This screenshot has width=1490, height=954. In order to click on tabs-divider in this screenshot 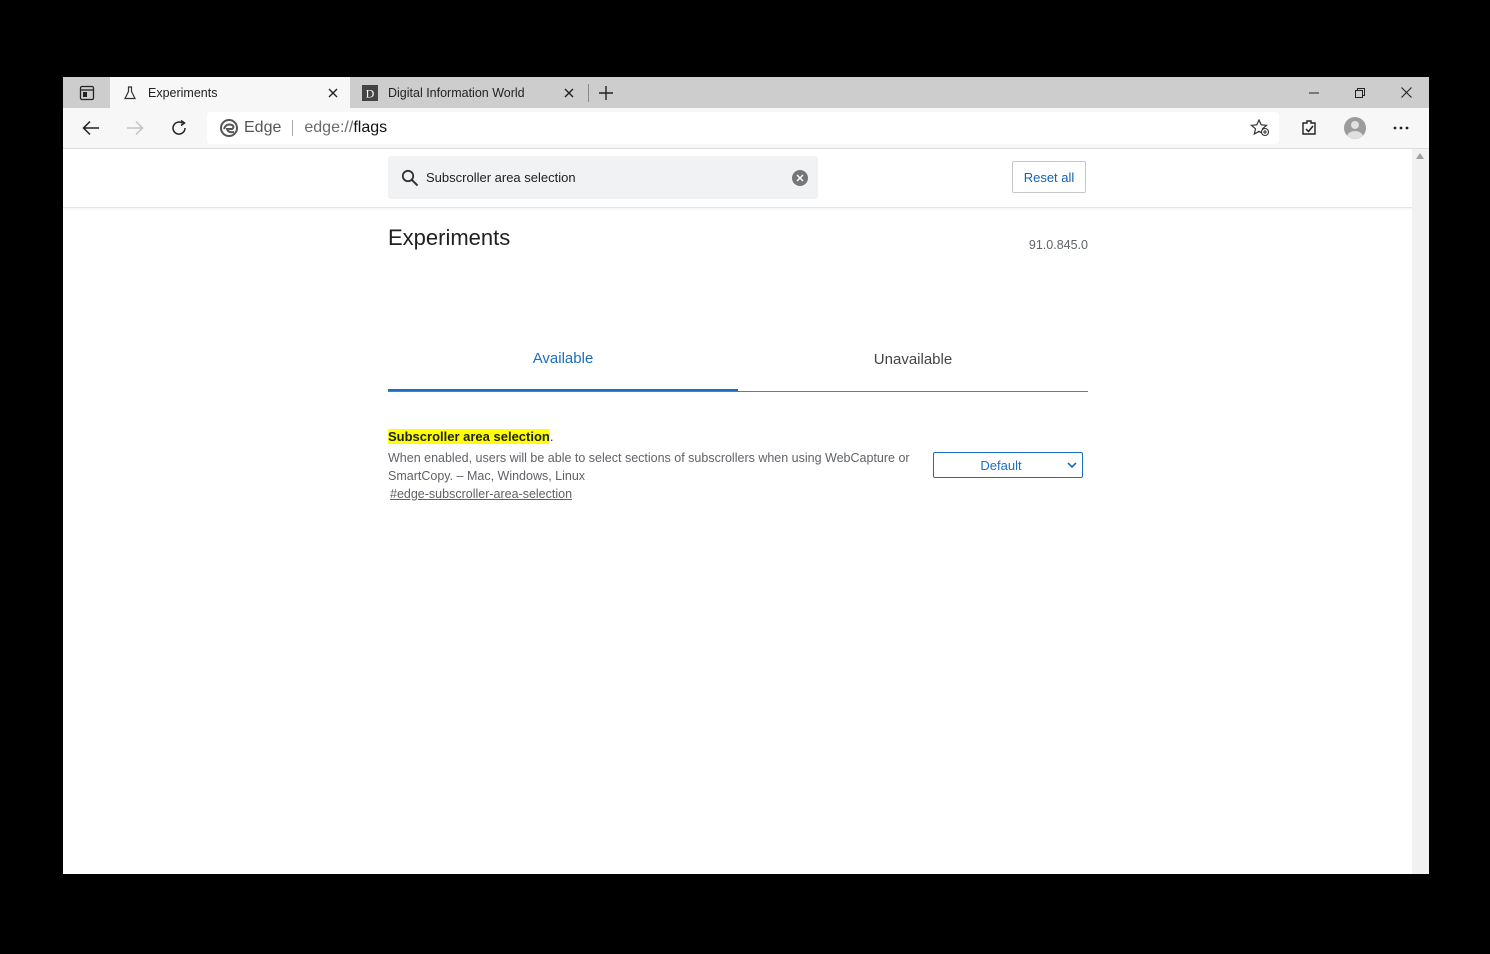, I will do `click(738, 391)`.